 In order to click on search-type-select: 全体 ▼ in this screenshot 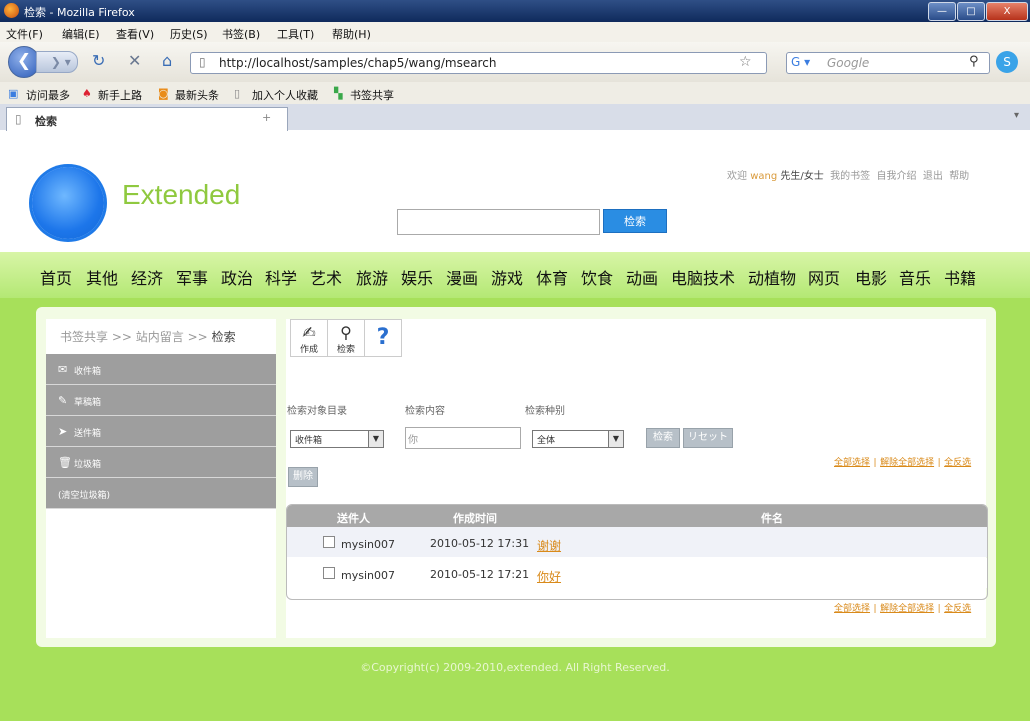, I will do `click(578, 439)`.